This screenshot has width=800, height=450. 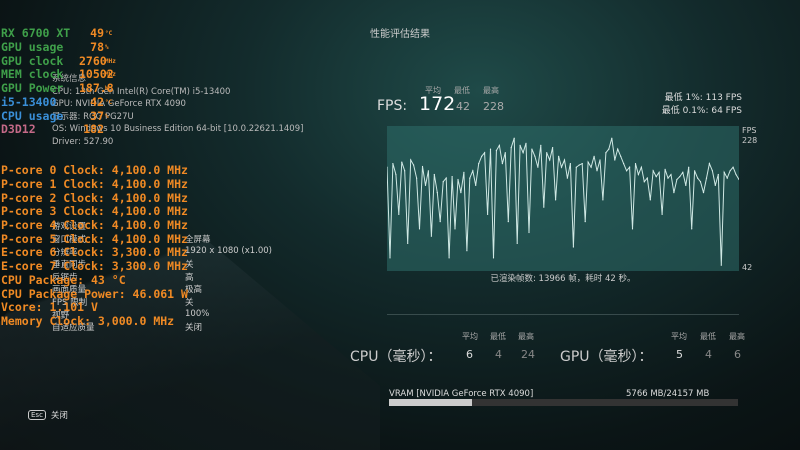 What do you see at coordinates (59, 416) in the screenshot?
I see `close-label: 关闭` at bounding box center [59, 416].